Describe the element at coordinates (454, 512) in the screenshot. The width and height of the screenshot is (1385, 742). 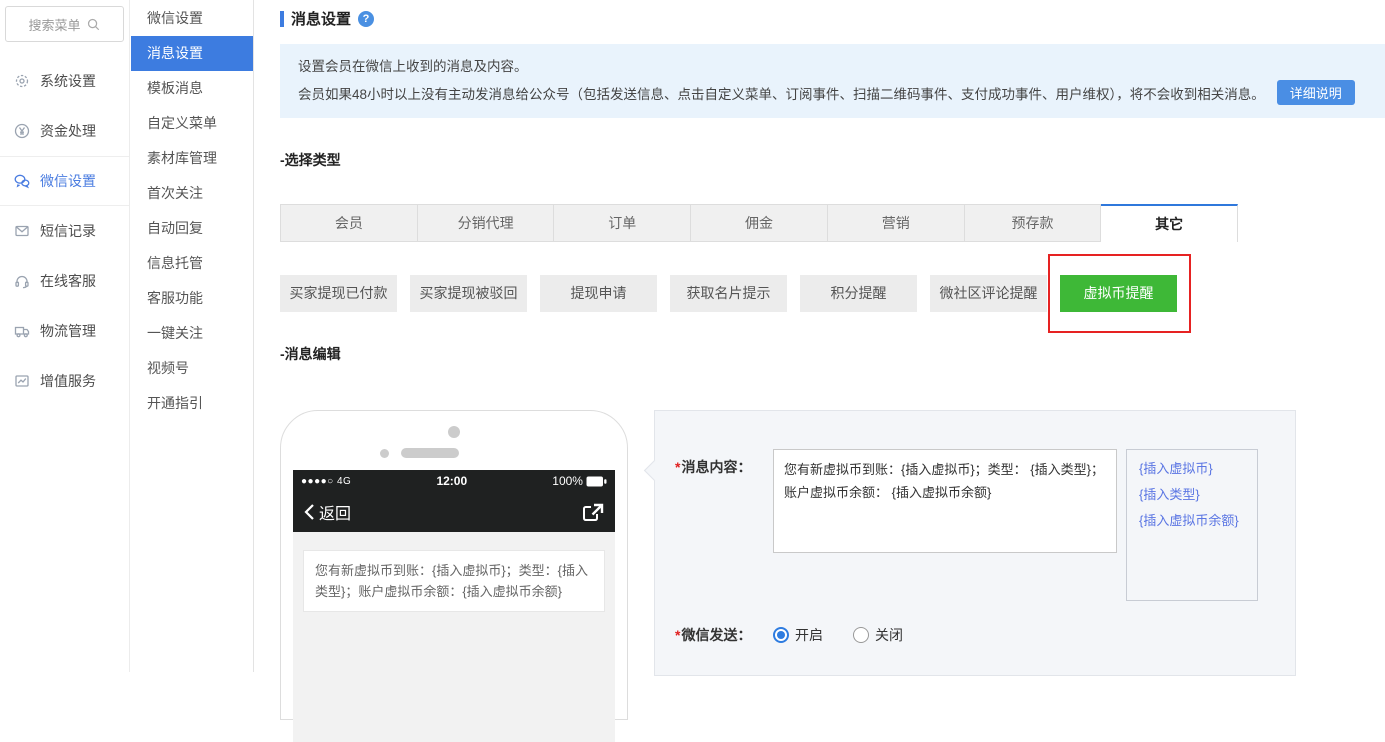
I see `phone-nav-bar: 返回` at that location.